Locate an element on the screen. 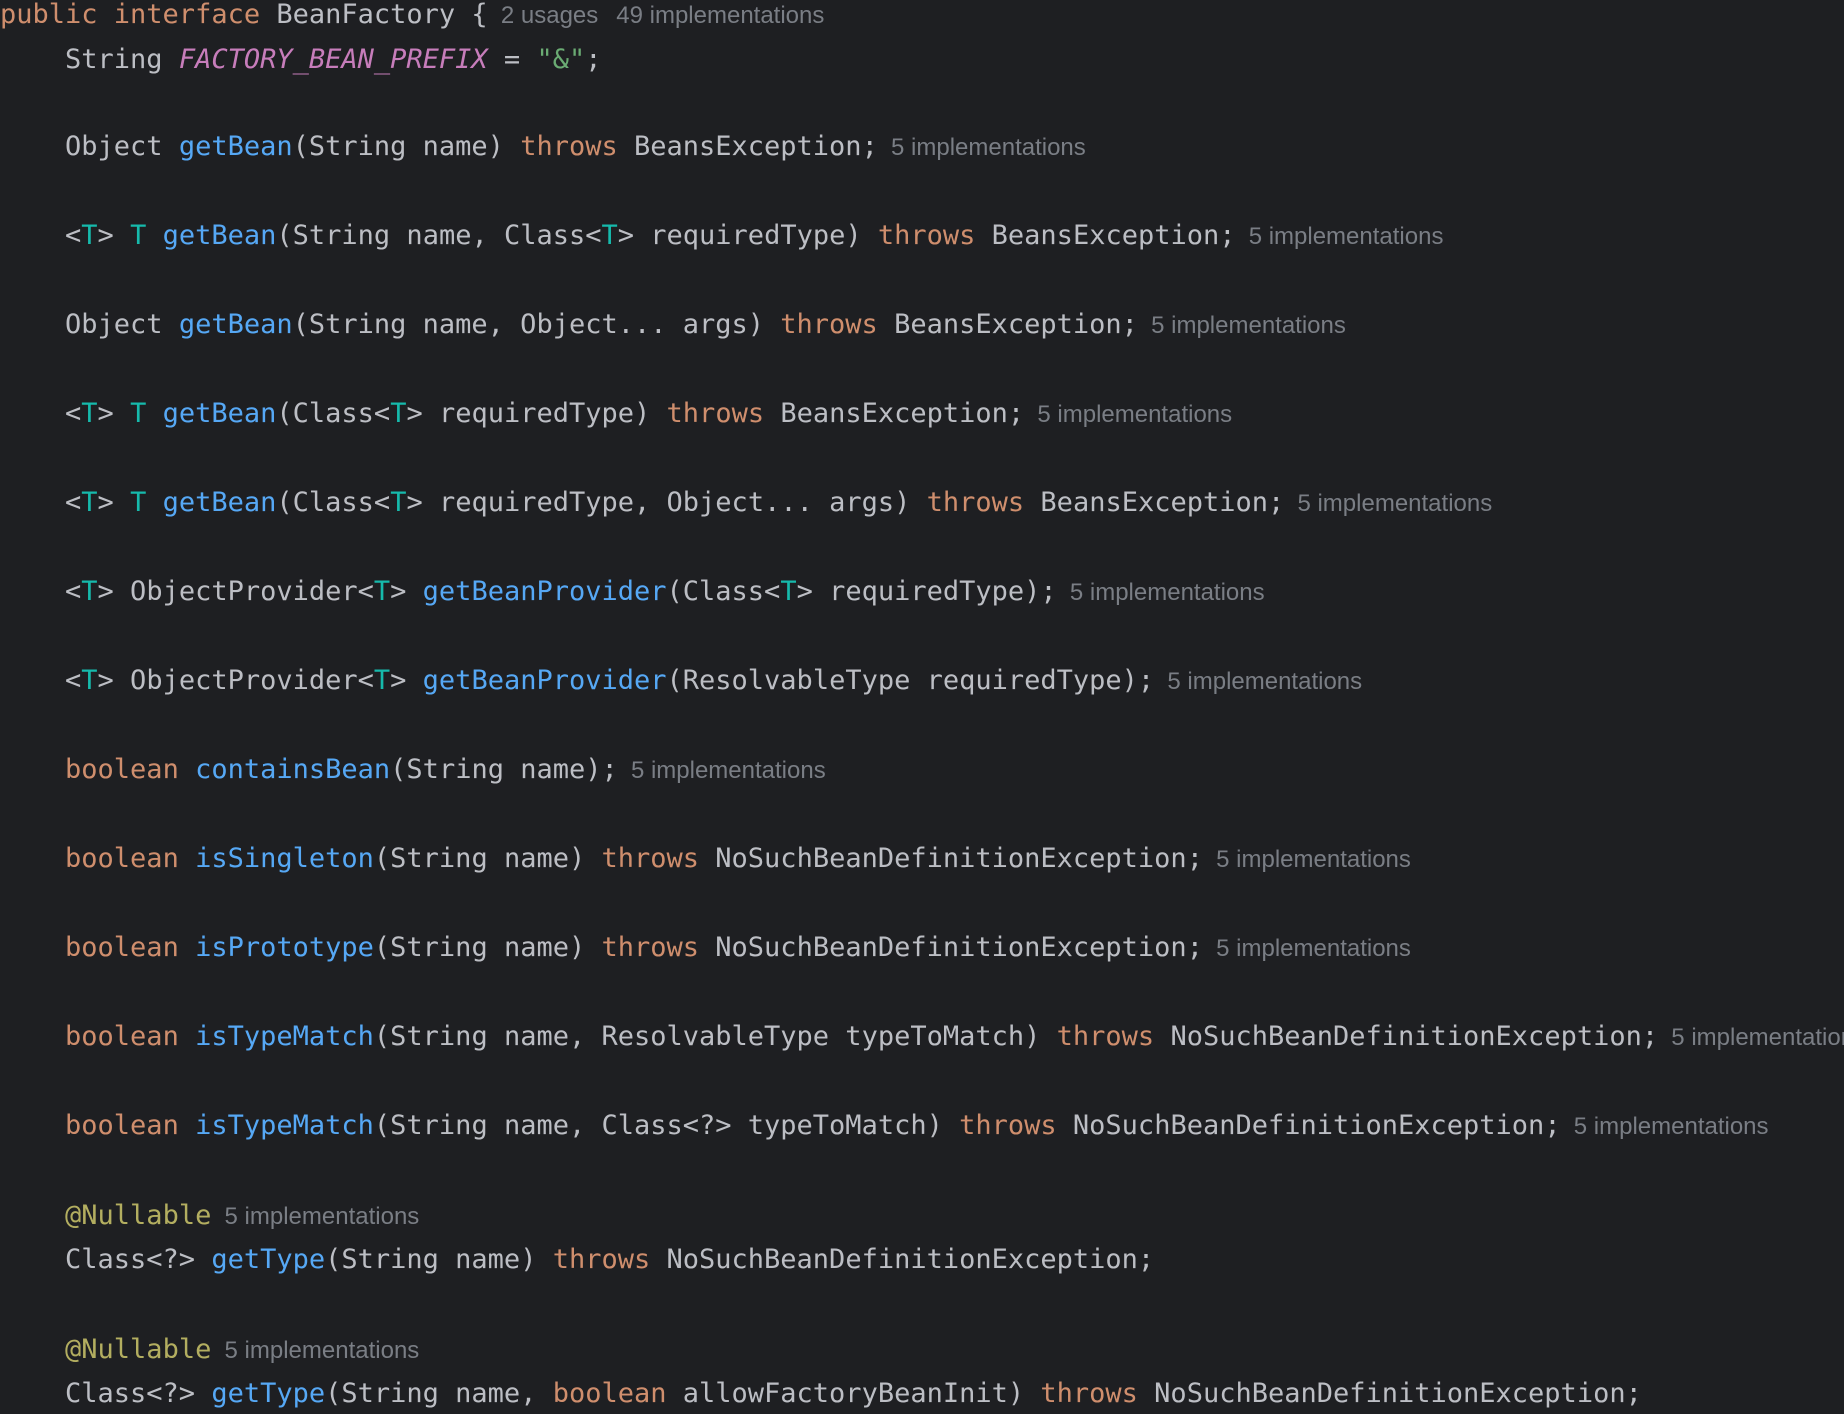  method-name-token: getType is located at coordinates (268, 1259).